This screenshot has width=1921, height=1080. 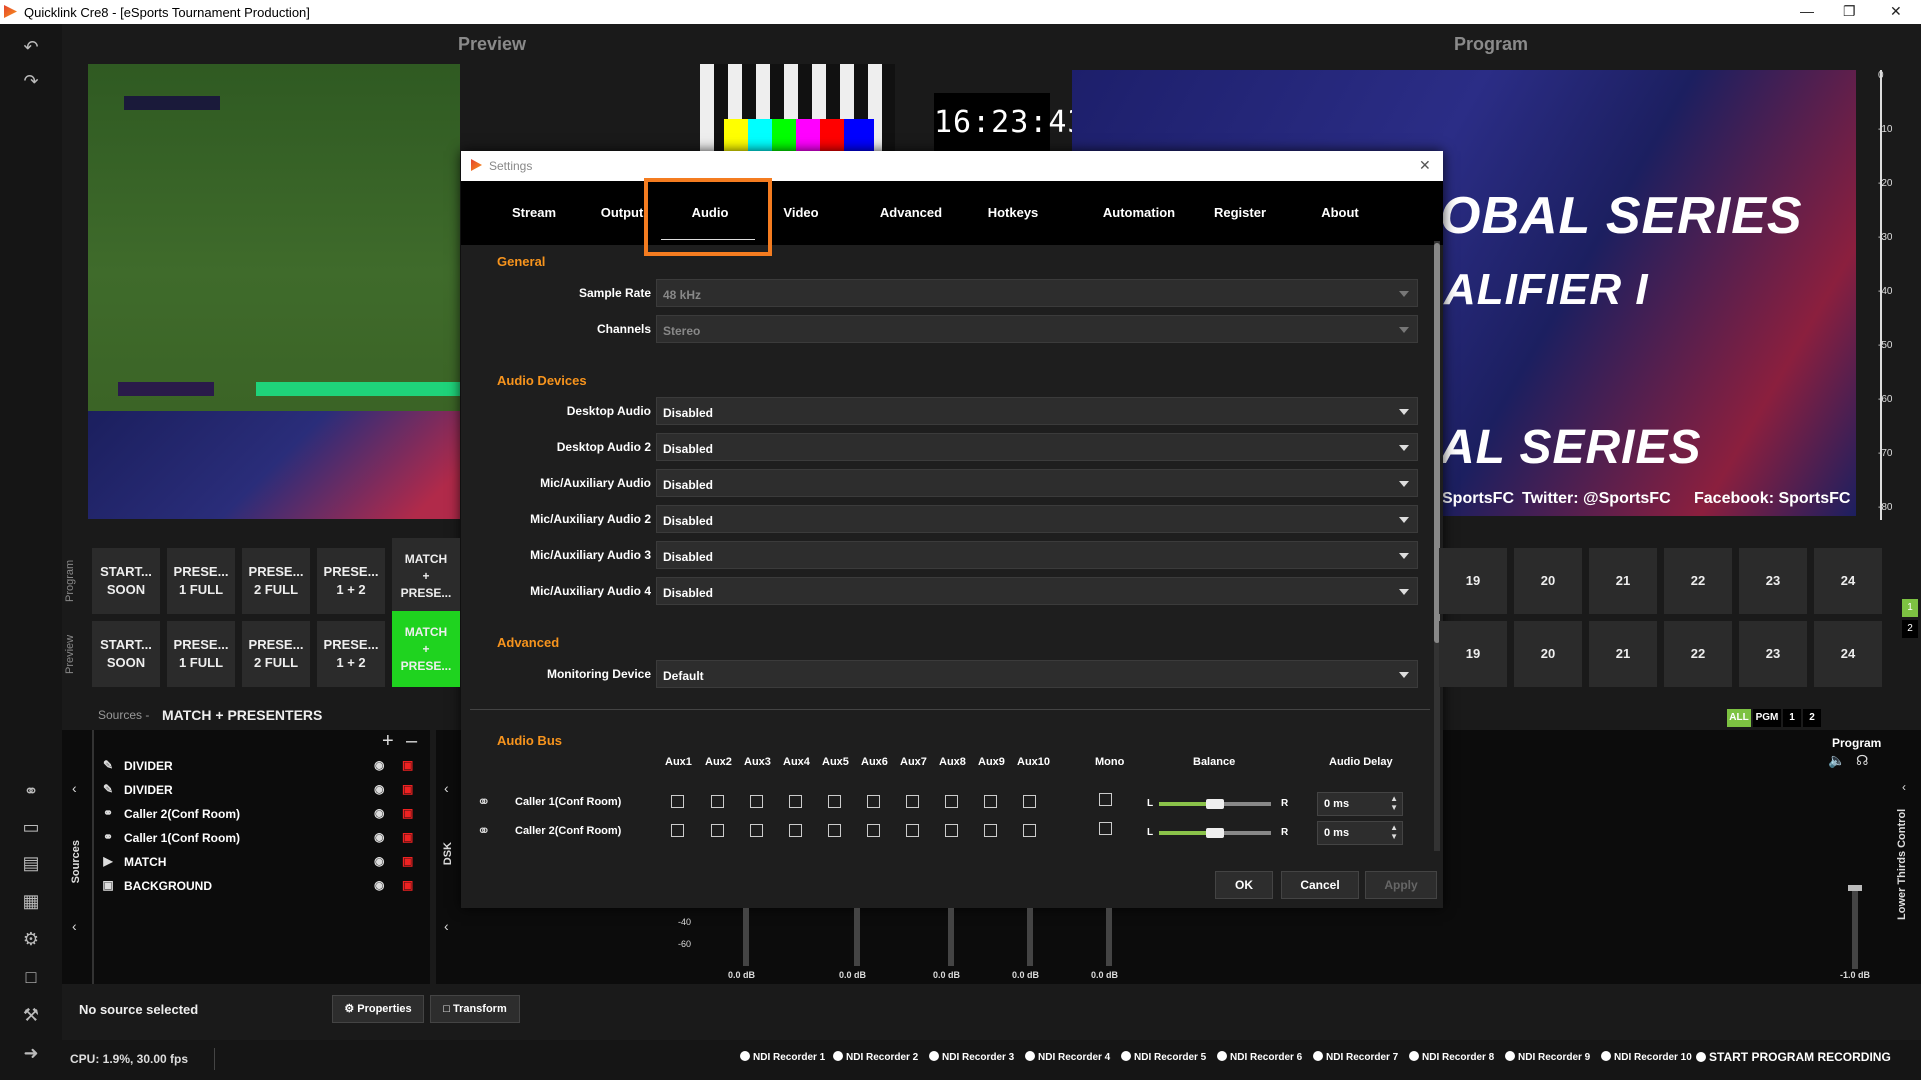 I want to click on transform-button: □ Transform, so click(x=475, y=1009).